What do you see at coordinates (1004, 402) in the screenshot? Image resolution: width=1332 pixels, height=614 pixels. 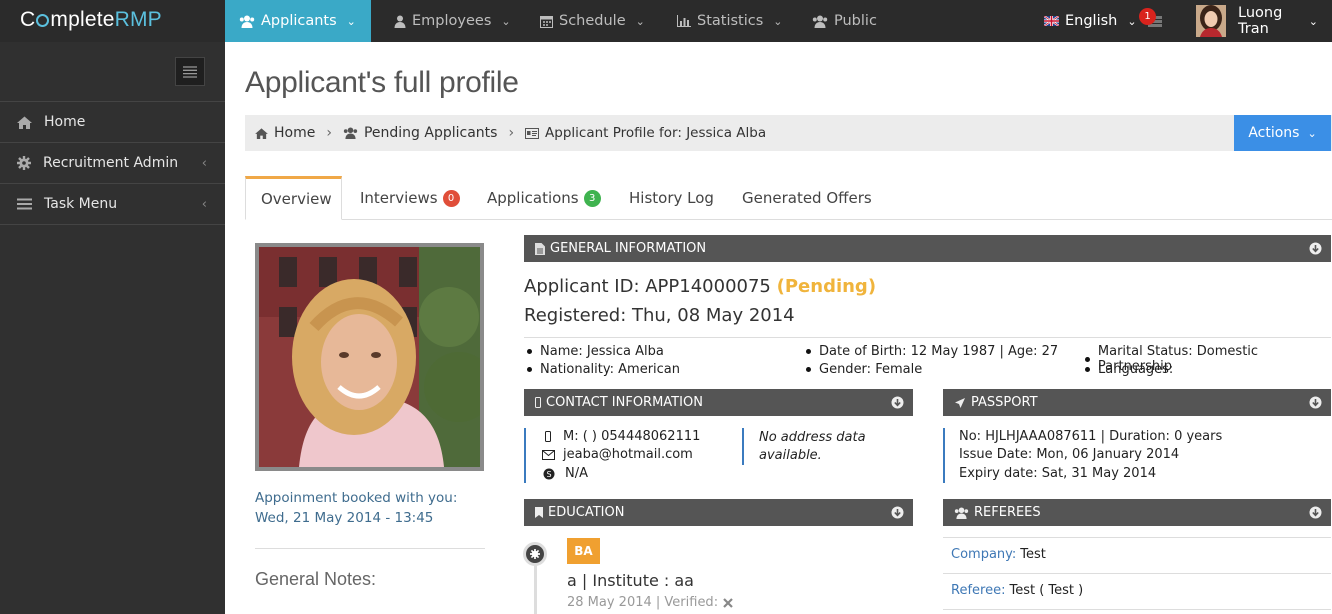 I see `panel-title: PASSPORT` at bounding box center [1004, 402].